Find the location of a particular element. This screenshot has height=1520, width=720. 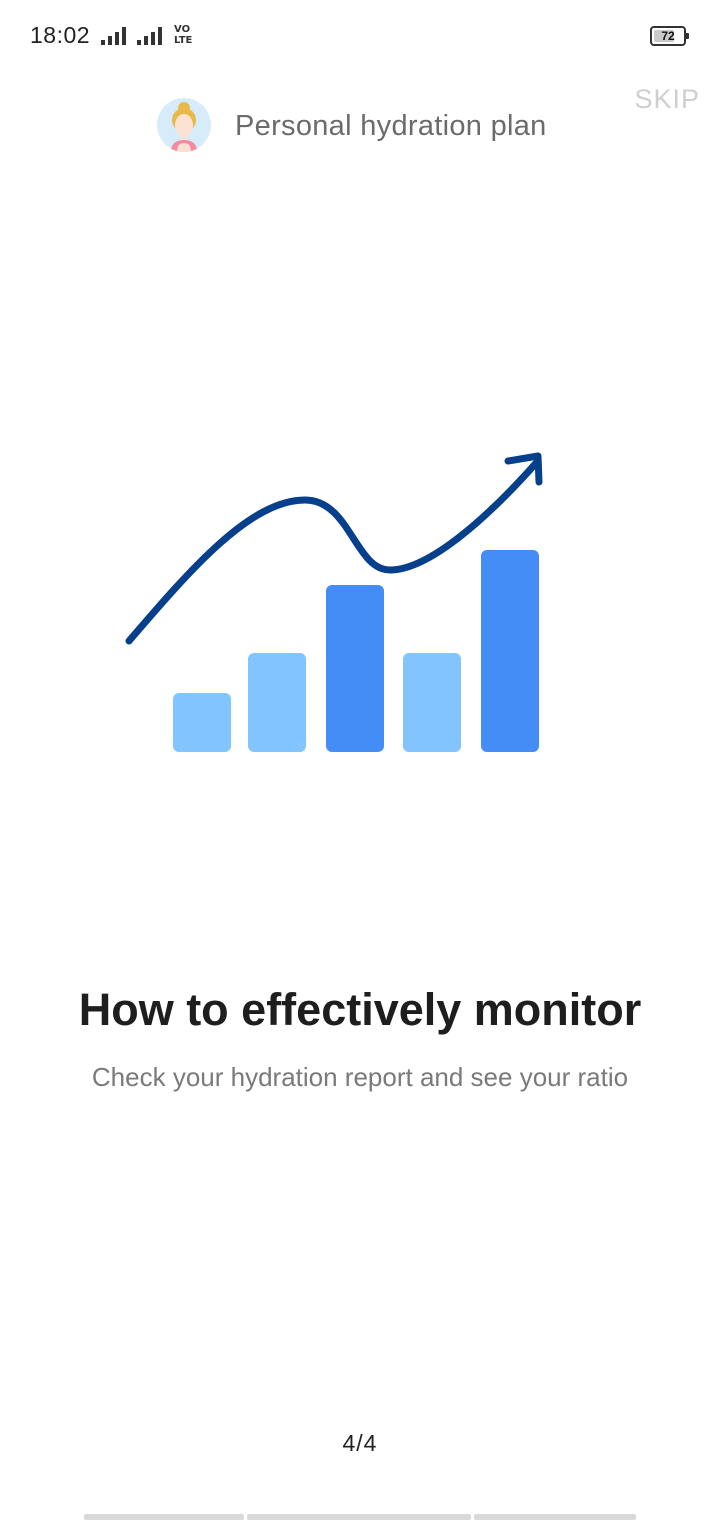

battery-level: 72 is located at coordinates (668, 36).